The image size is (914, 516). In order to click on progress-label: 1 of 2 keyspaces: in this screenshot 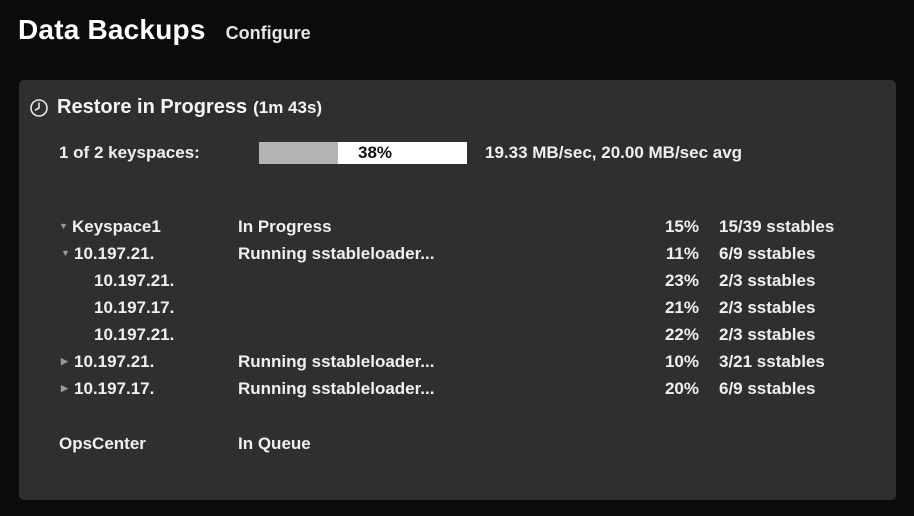, I will do `click(129, 152)`.